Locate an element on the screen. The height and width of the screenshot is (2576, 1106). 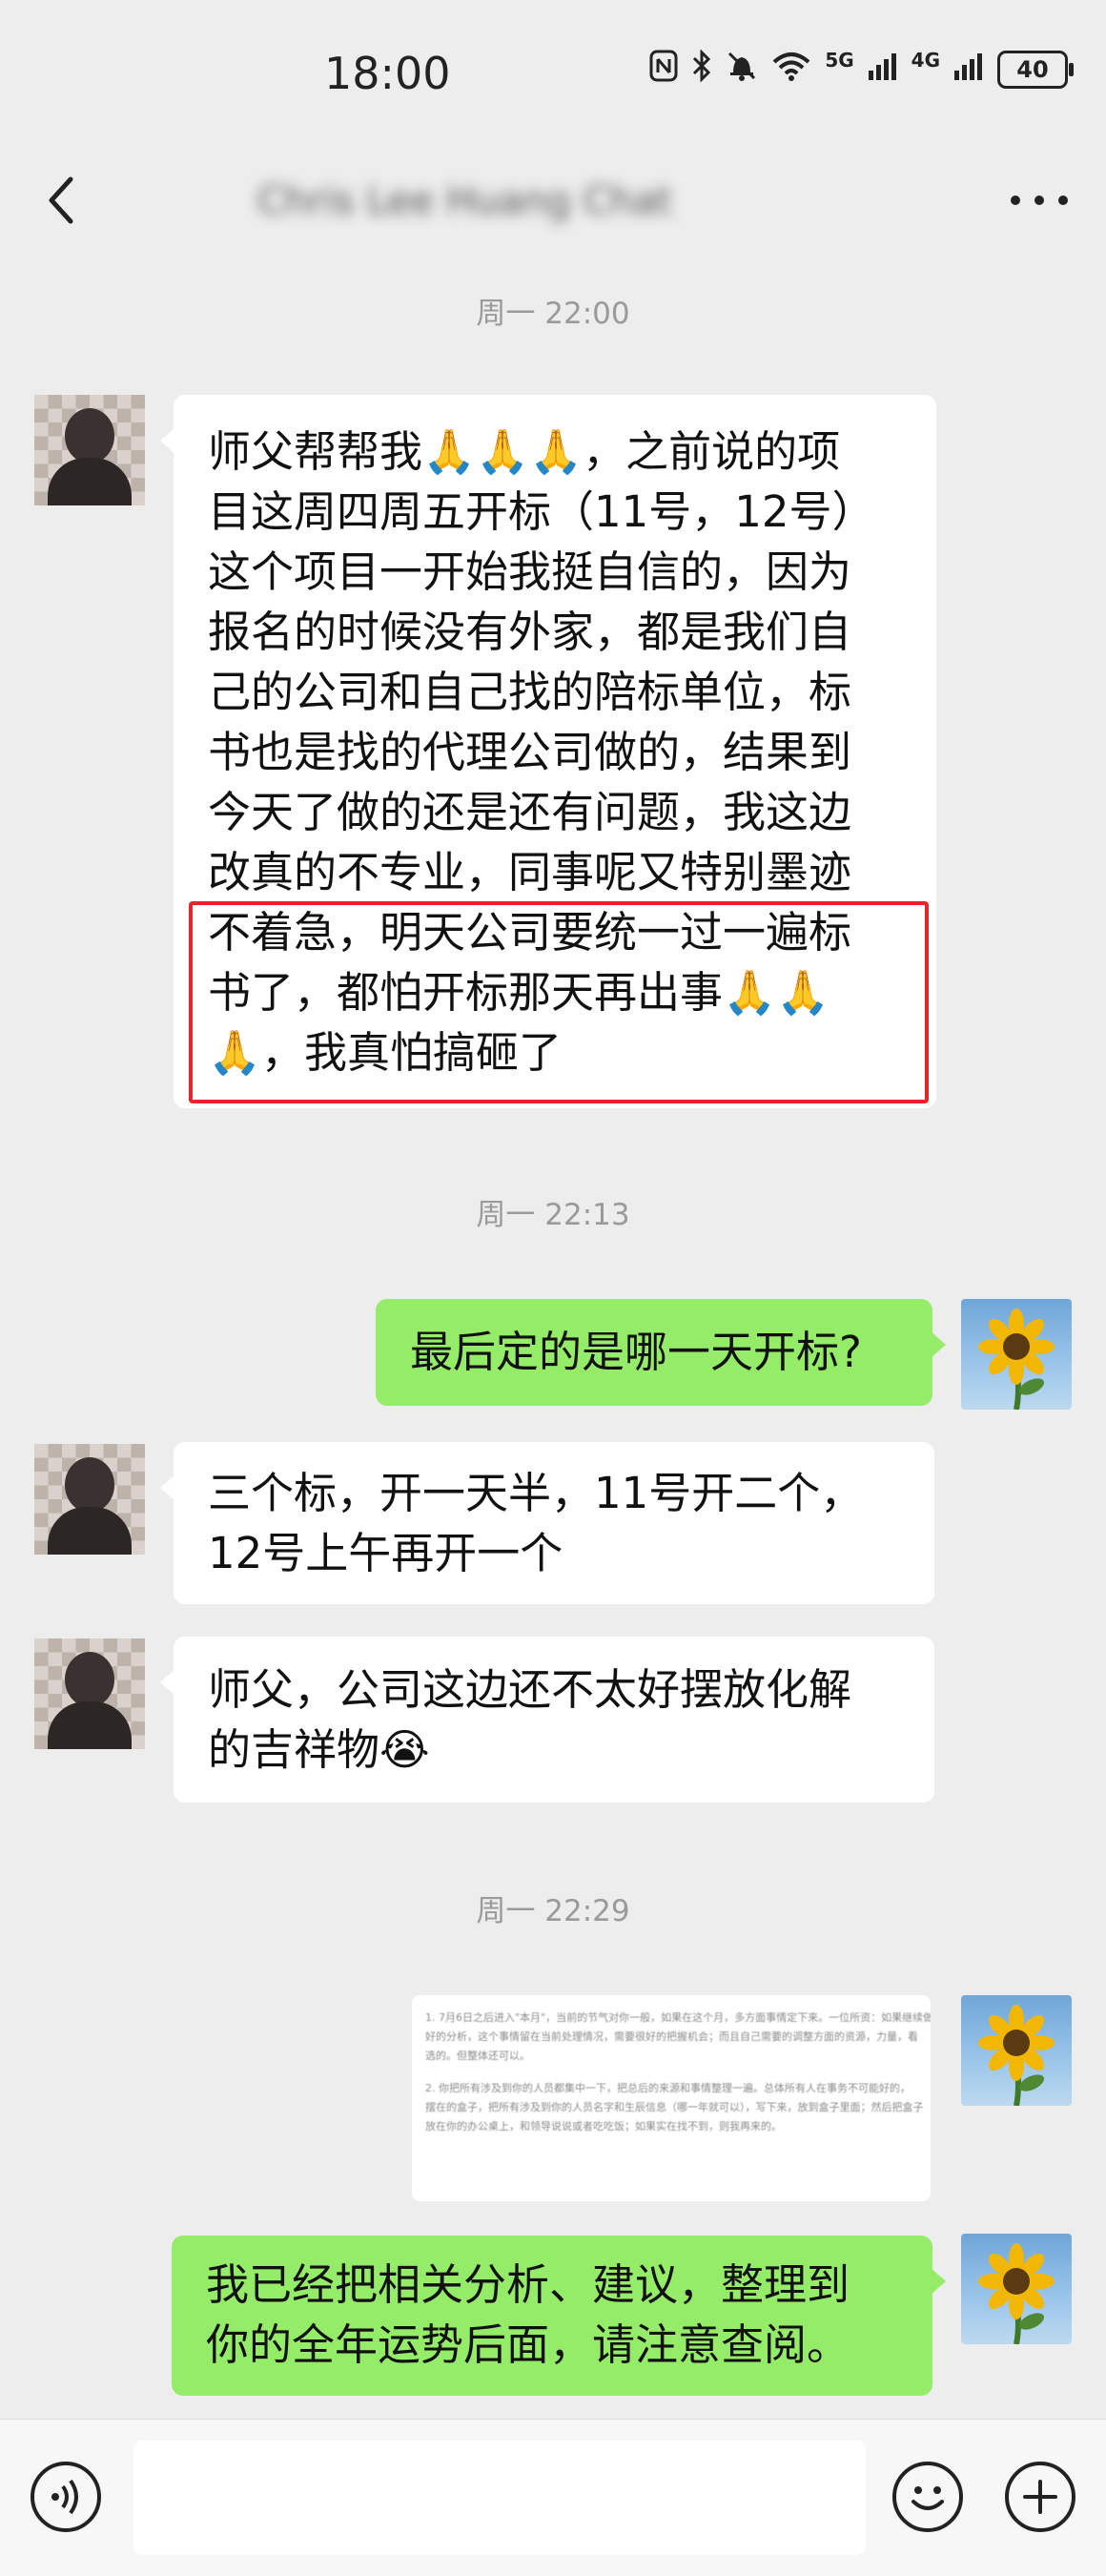
outgoing-message-bubble: 最后定的是哪一天开标? is located at coordinates (661, 1352).